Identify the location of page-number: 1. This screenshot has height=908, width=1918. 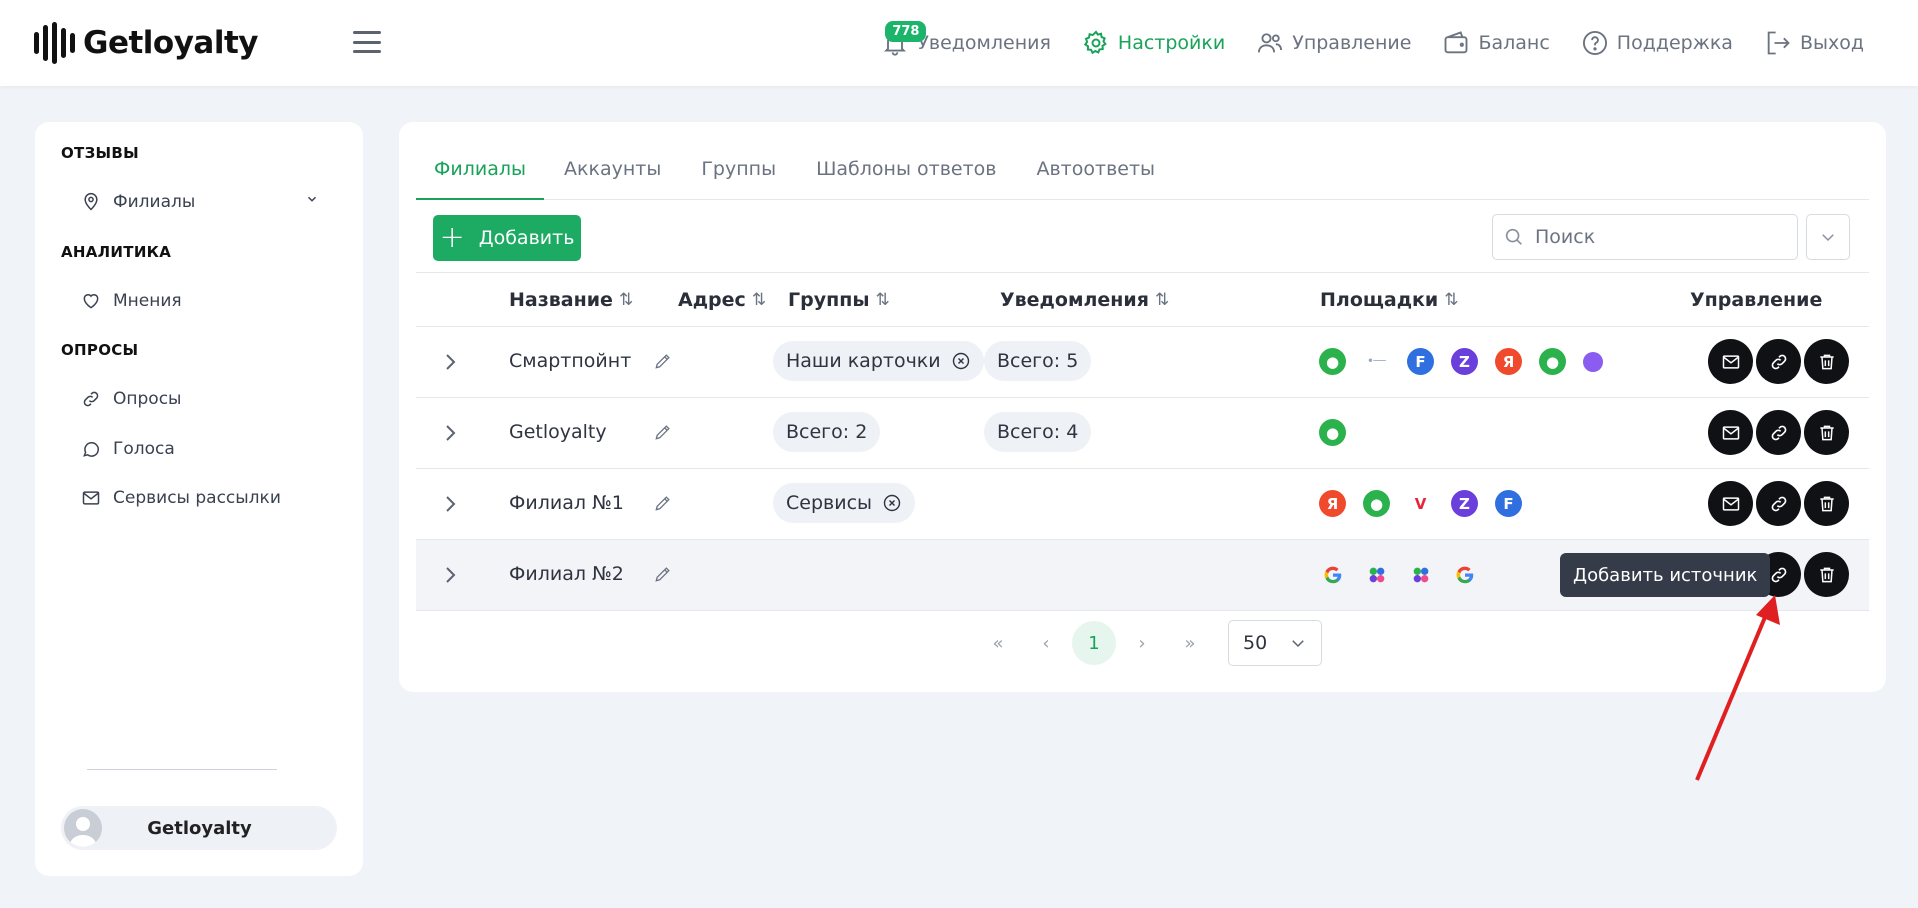
(1094, 643).